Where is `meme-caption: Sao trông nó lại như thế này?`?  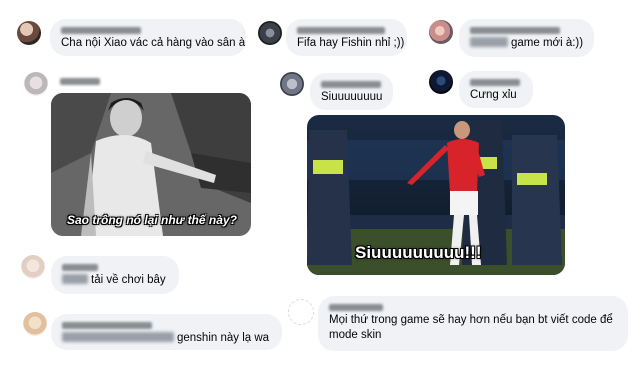 meme-caption: Sao trông nó lại như thế này? is located at coordinates (152, 220).